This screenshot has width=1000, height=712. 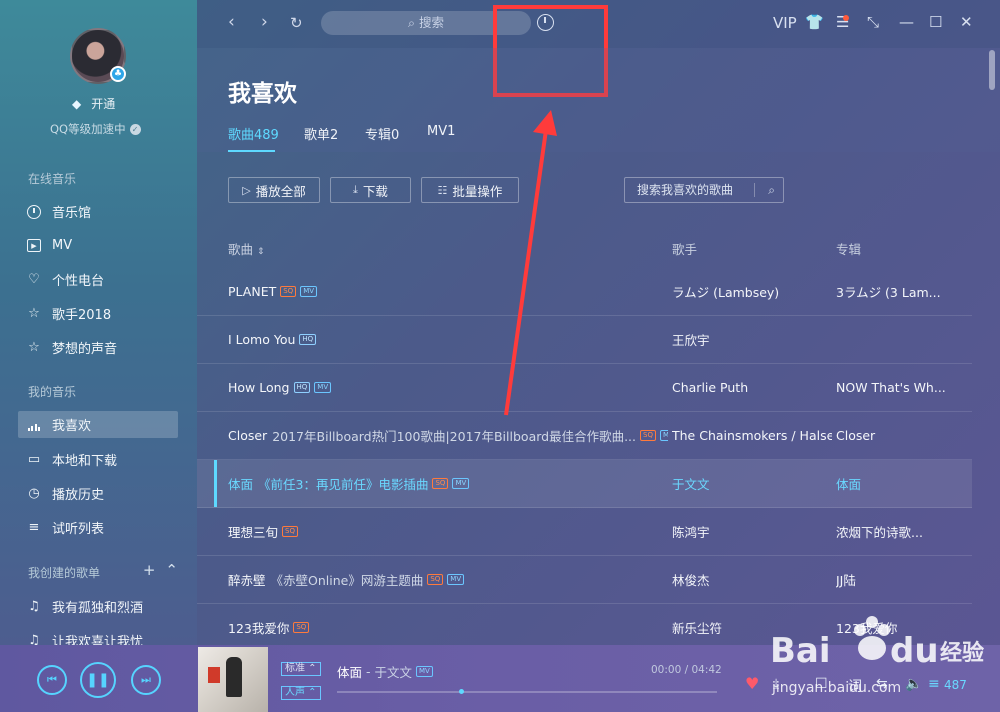 What do you see at coordinates (246, 190) in the screenshot?
I see `play-icon: ▷` at bounding box center [246, 190].